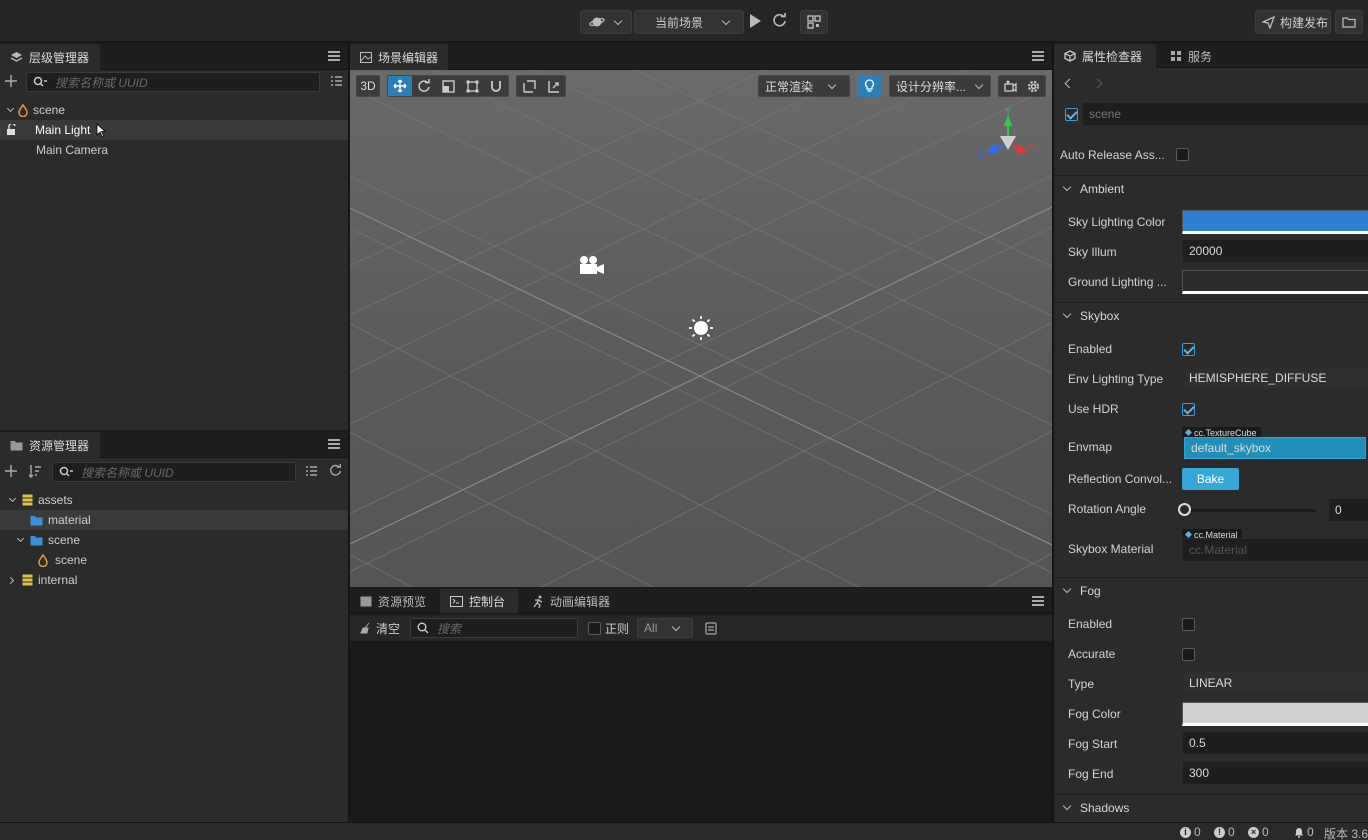  Describe the element at coordinates (1225, 114) in the screenshot. I see `node-name-input: scene` at that location.